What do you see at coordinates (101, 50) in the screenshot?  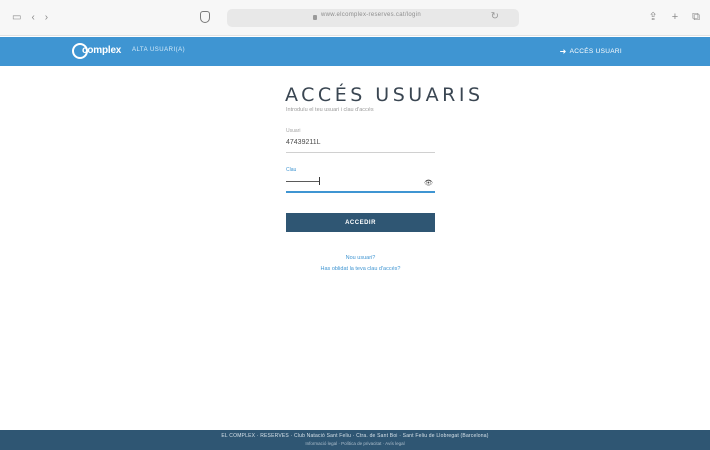 I see `brand-name: complex` at bounding box center [101, 50].